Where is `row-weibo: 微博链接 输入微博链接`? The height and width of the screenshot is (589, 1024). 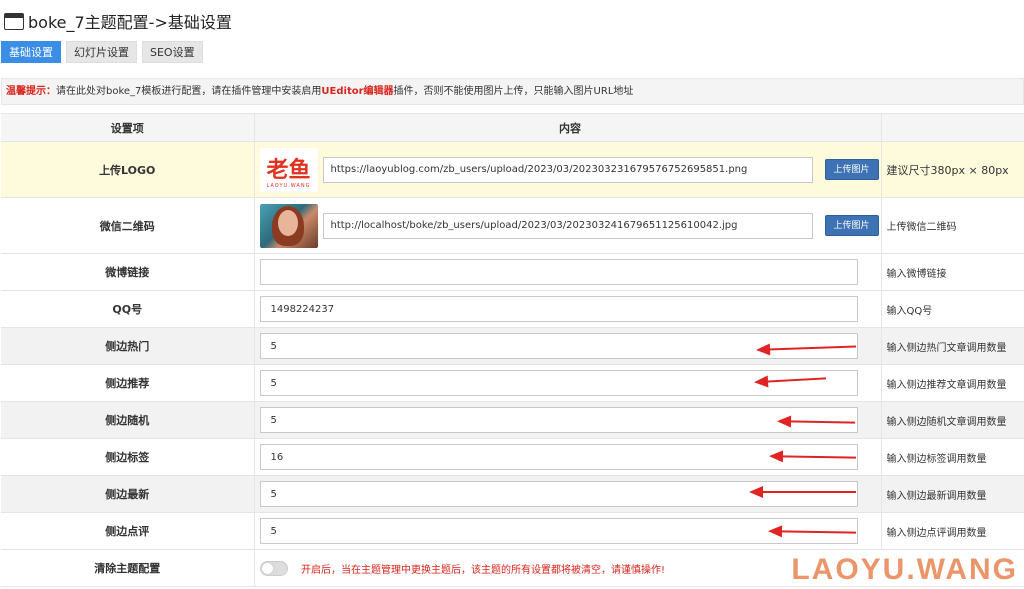 row-weibo: 微博链接 输入微博链接 is located at coordinates (512, 272).